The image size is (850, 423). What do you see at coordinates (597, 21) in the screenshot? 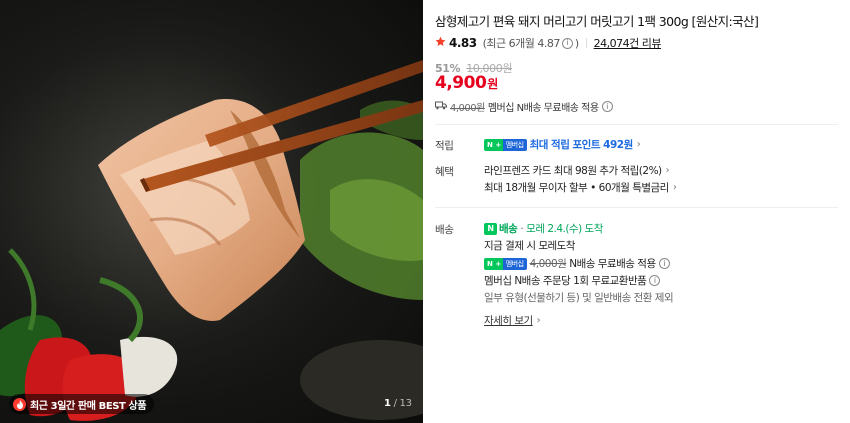
I see `product-title: 삼형제고기 편육 돼지 머리고기 머릿고기 1팩 300g [원산지:국산]` at bounding box center [597, 21].